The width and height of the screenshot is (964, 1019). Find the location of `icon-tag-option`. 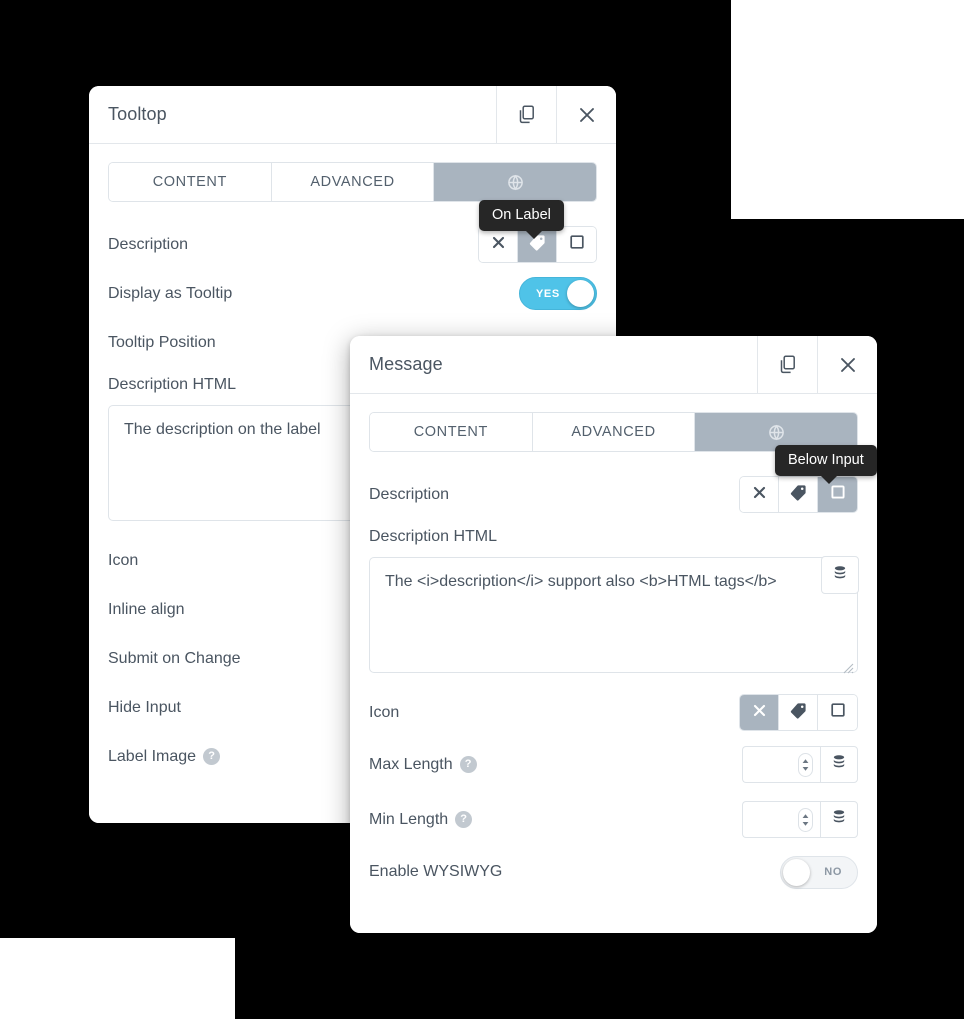

icon-tag-option is located at coordinates (798, 712).